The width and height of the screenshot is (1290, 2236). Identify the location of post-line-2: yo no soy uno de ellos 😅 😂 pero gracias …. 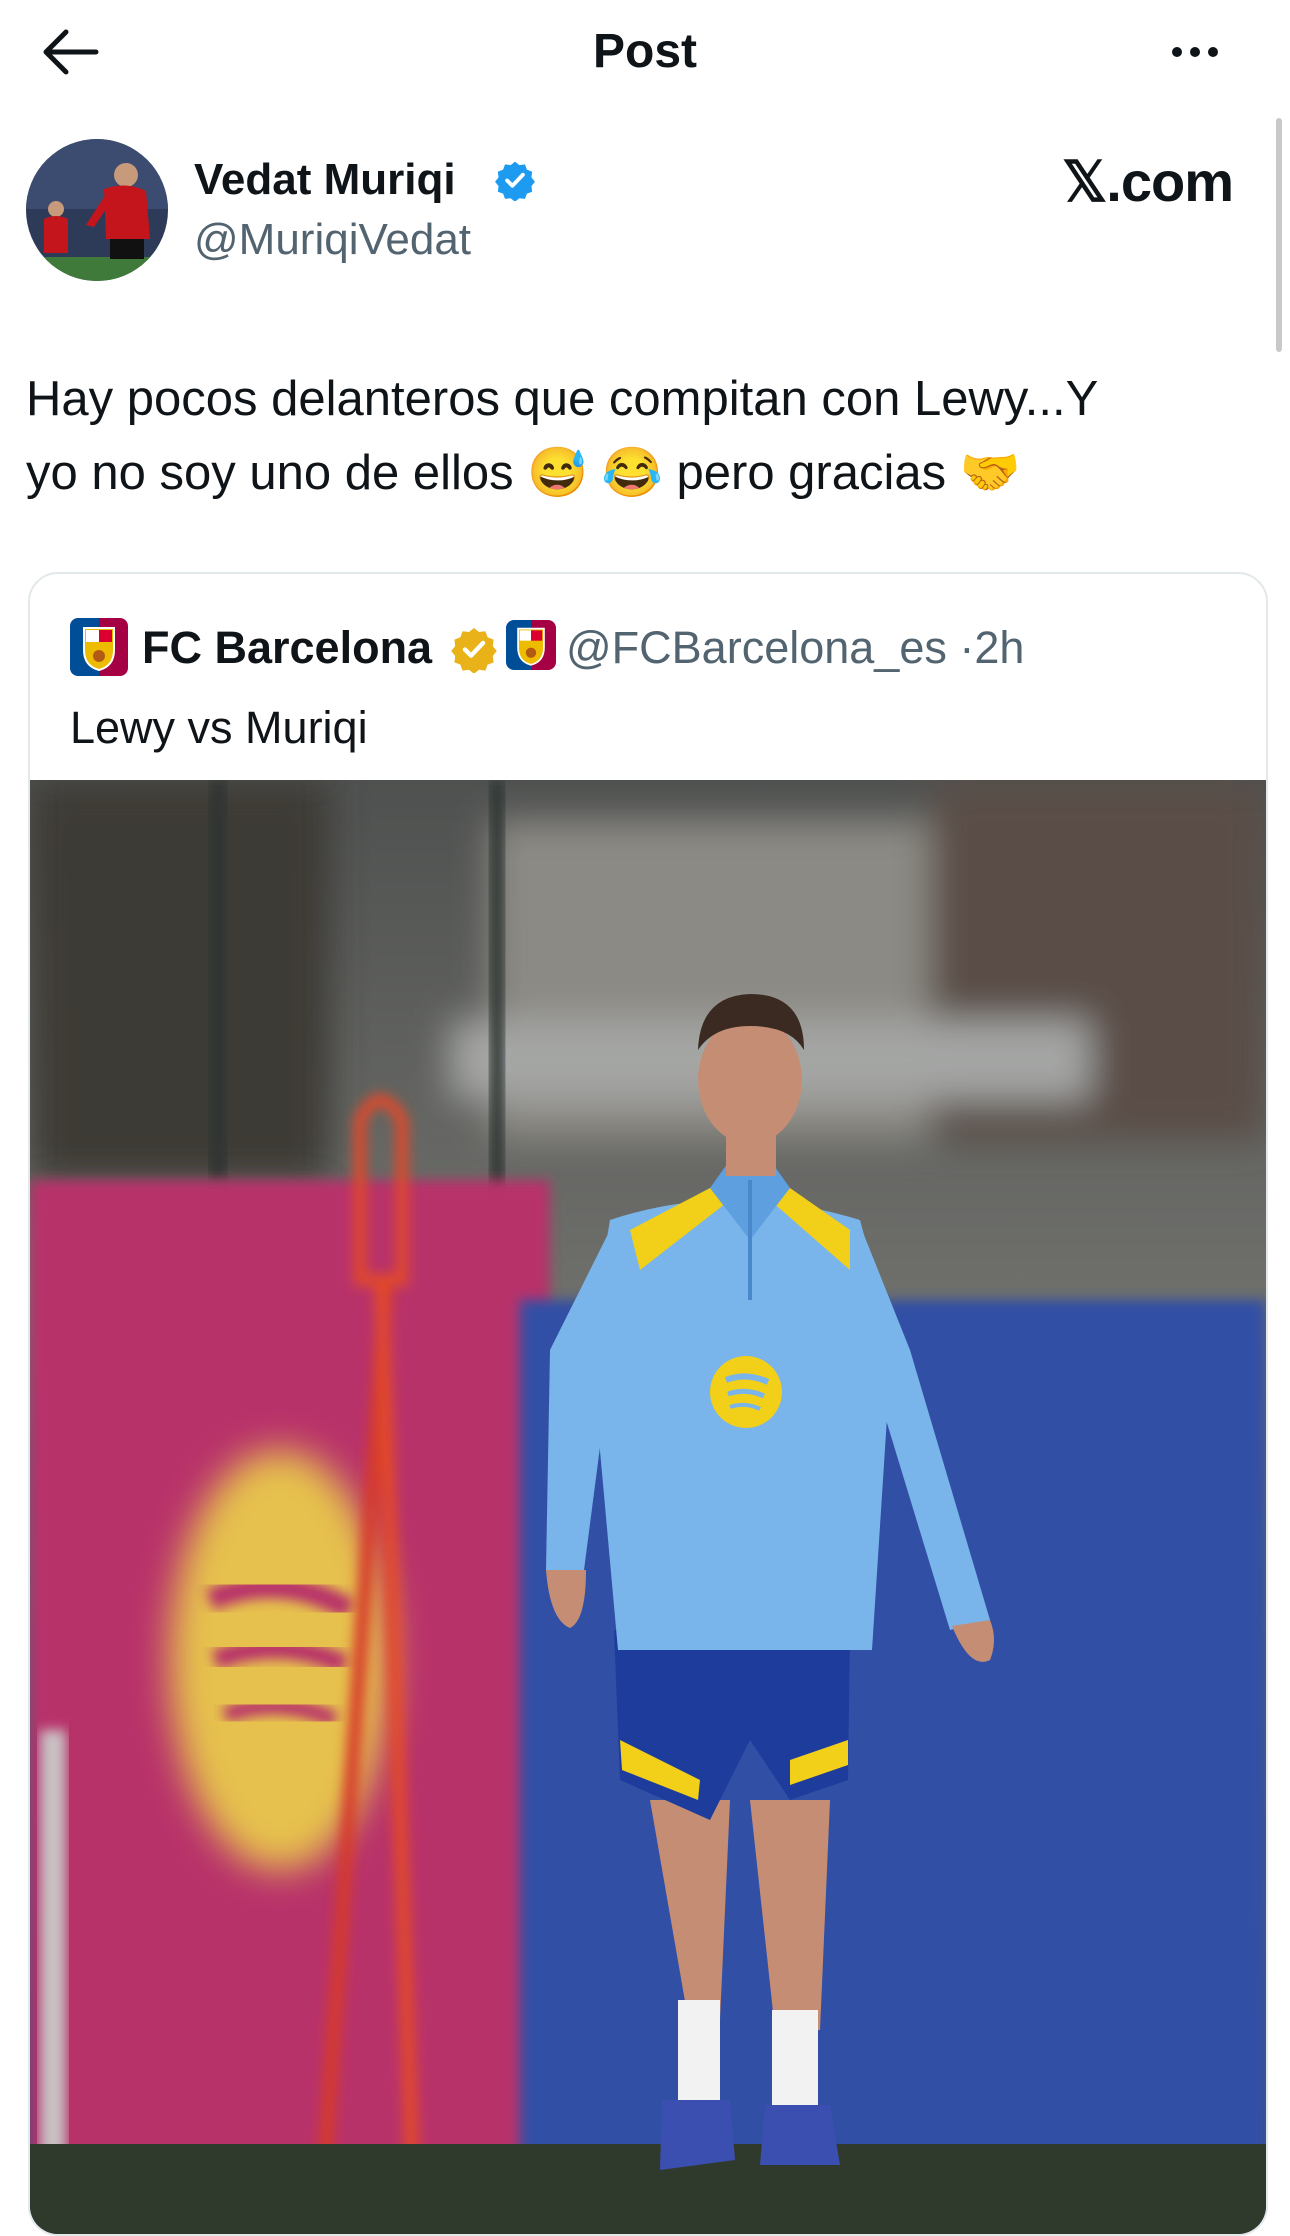
(523, 473).